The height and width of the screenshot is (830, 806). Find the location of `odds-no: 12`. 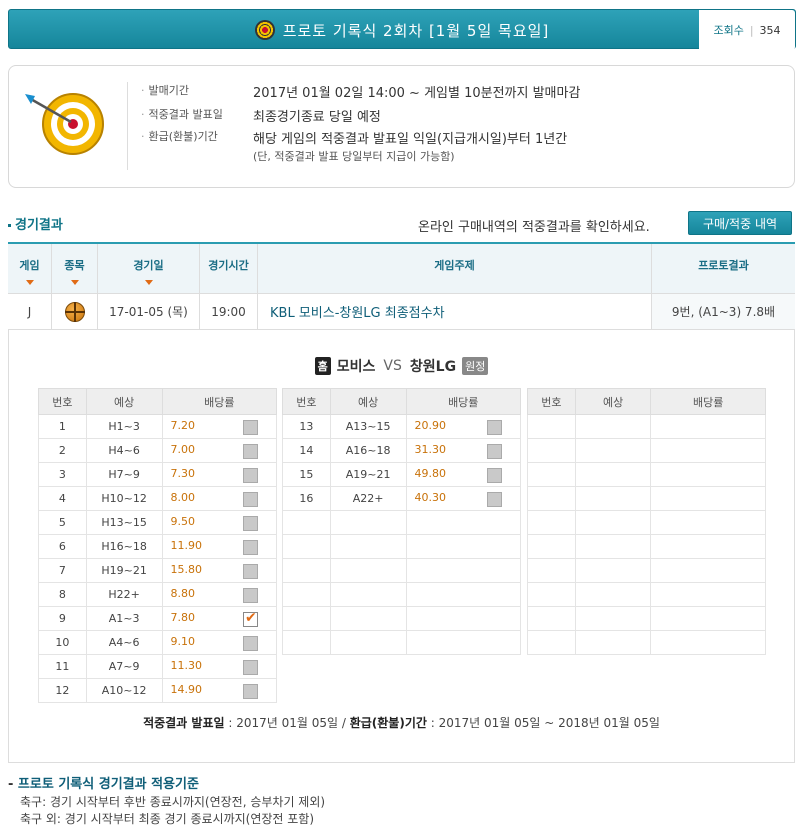

odds-no: 12 is located at coordinates (62, 690).